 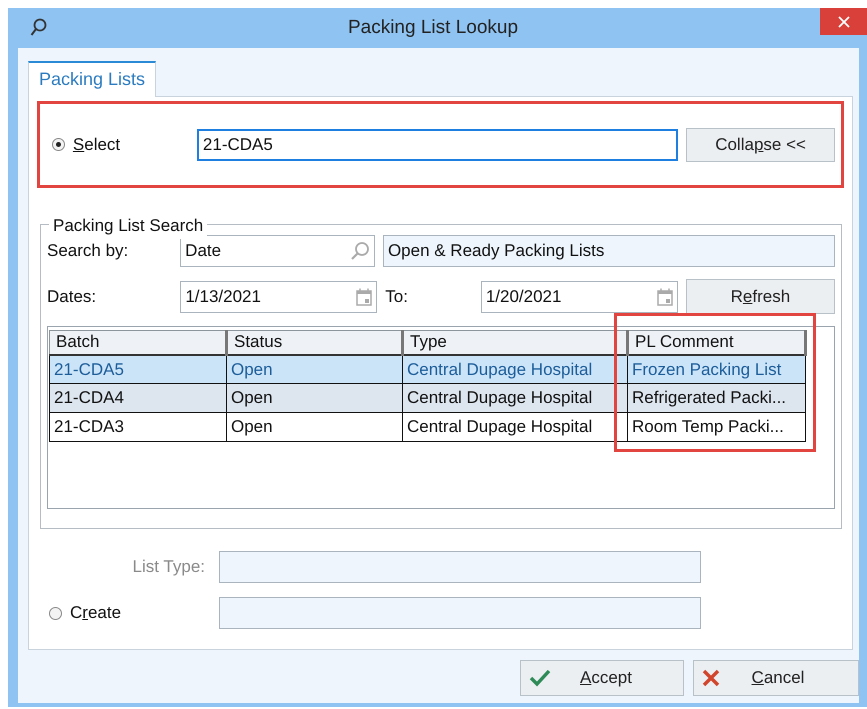 I want to click on field-label: To:, so click(x=397, y=297).